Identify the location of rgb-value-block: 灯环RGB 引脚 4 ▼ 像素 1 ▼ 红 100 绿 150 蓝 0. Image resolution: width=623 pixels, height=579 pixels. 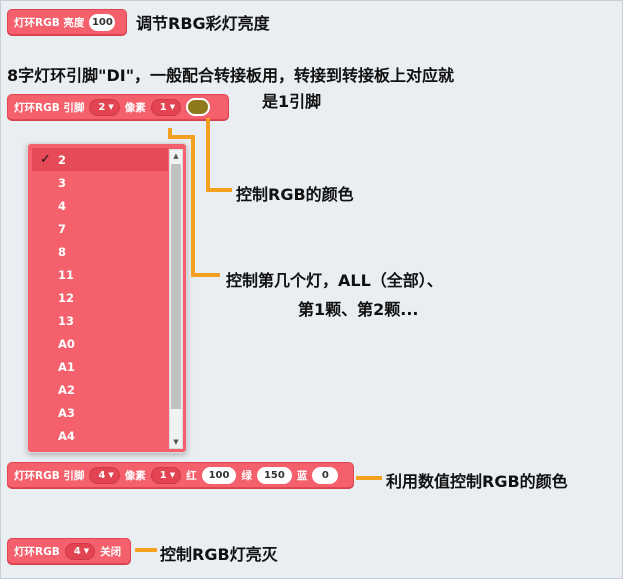
(180, 475).